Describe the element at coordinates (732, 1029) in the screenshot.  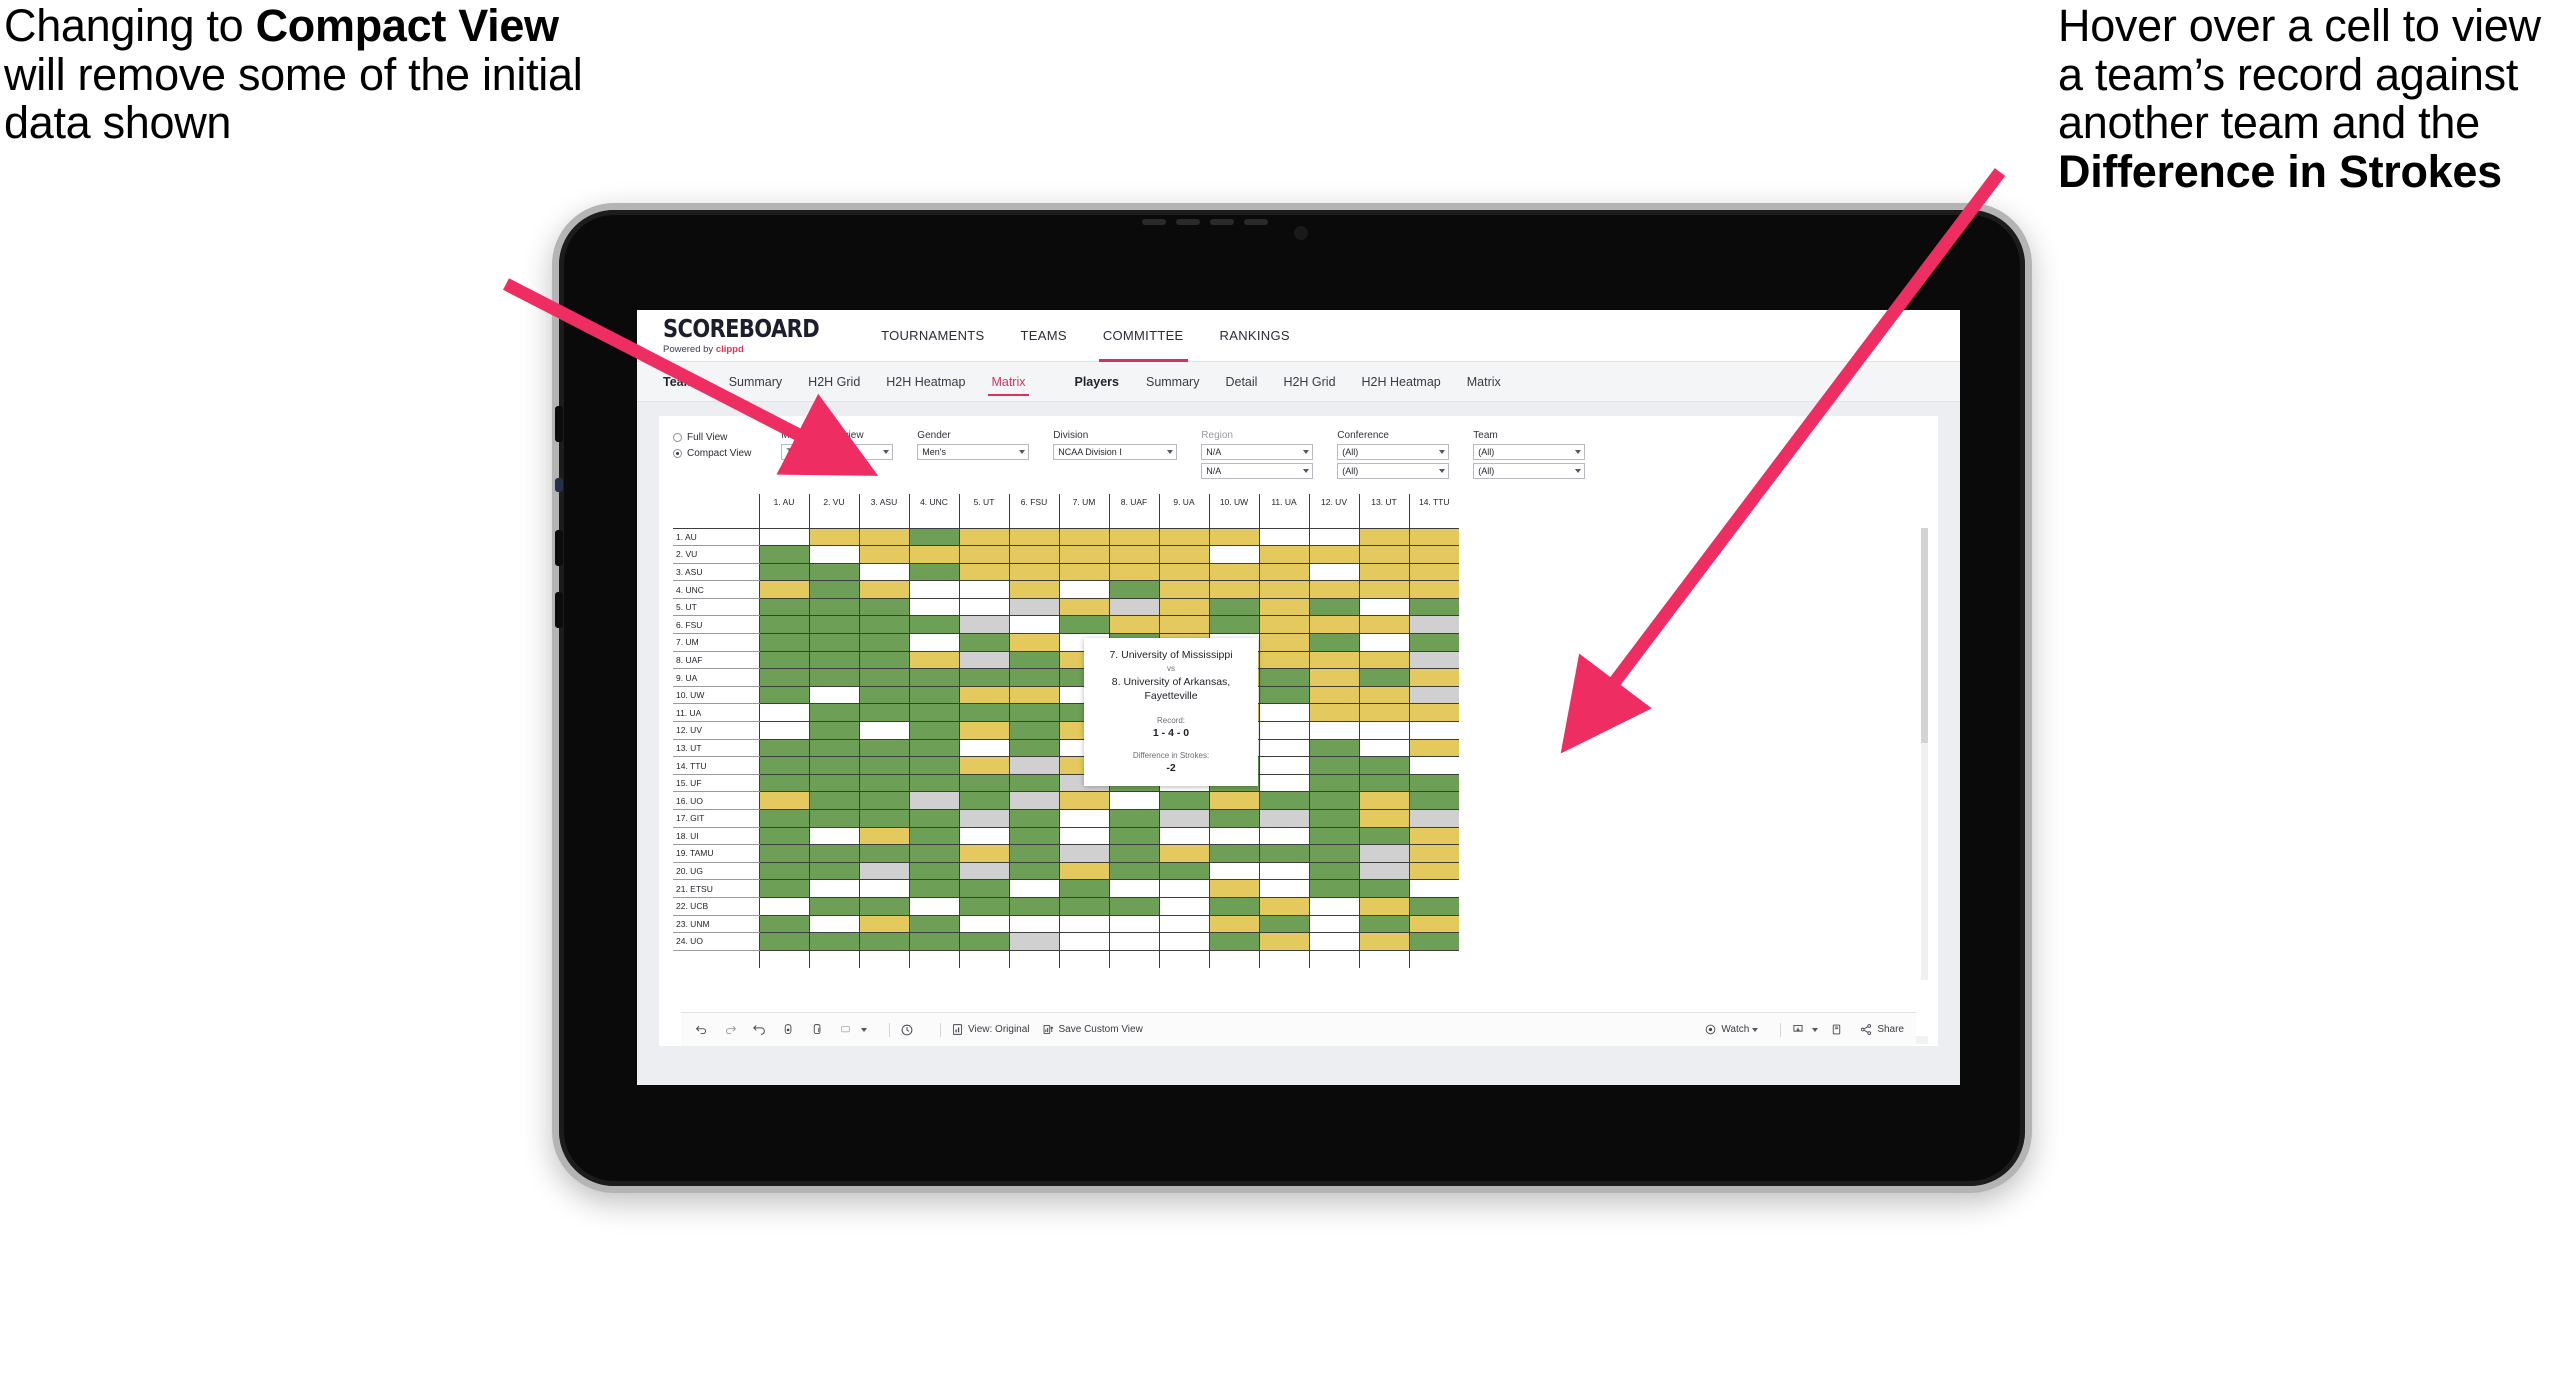
I see `redo-button` at that location.